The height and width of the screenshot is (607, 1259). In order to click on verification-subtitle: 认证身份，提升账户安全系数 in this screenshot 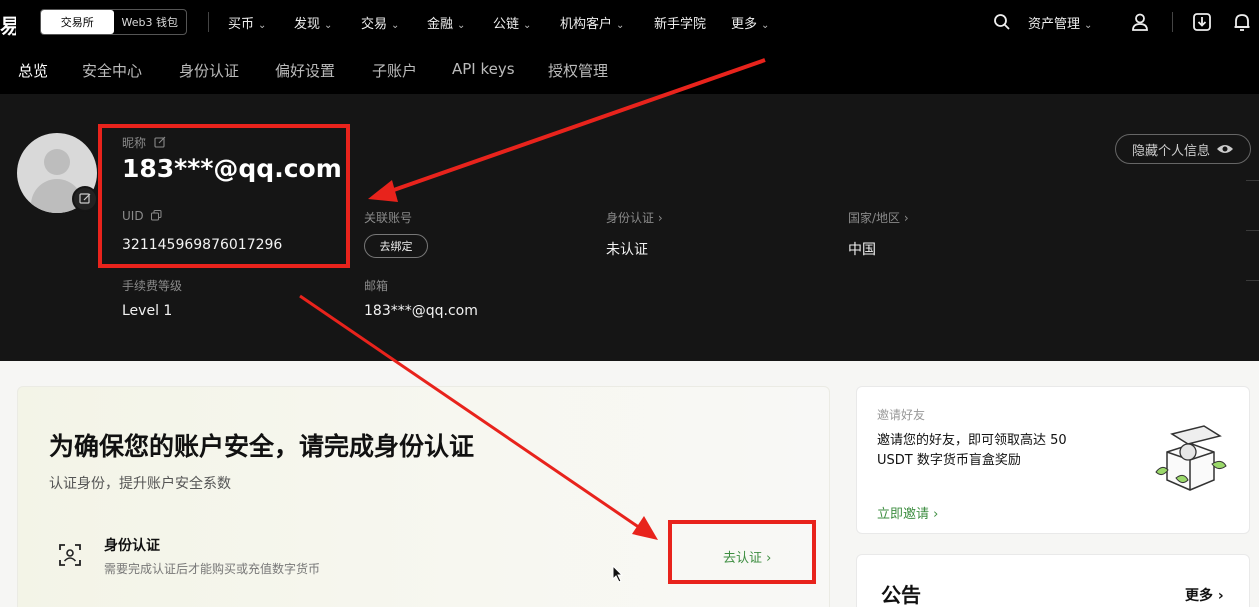, I will do `click(140, 484)`.